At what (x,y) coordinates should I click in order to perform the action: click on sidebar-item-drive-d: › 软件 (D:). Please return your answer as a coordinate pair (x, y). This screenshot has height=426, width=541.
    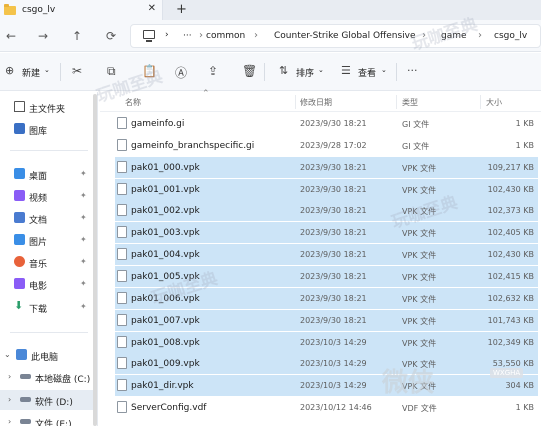
    Looking at the image, I should click on (47, 400).